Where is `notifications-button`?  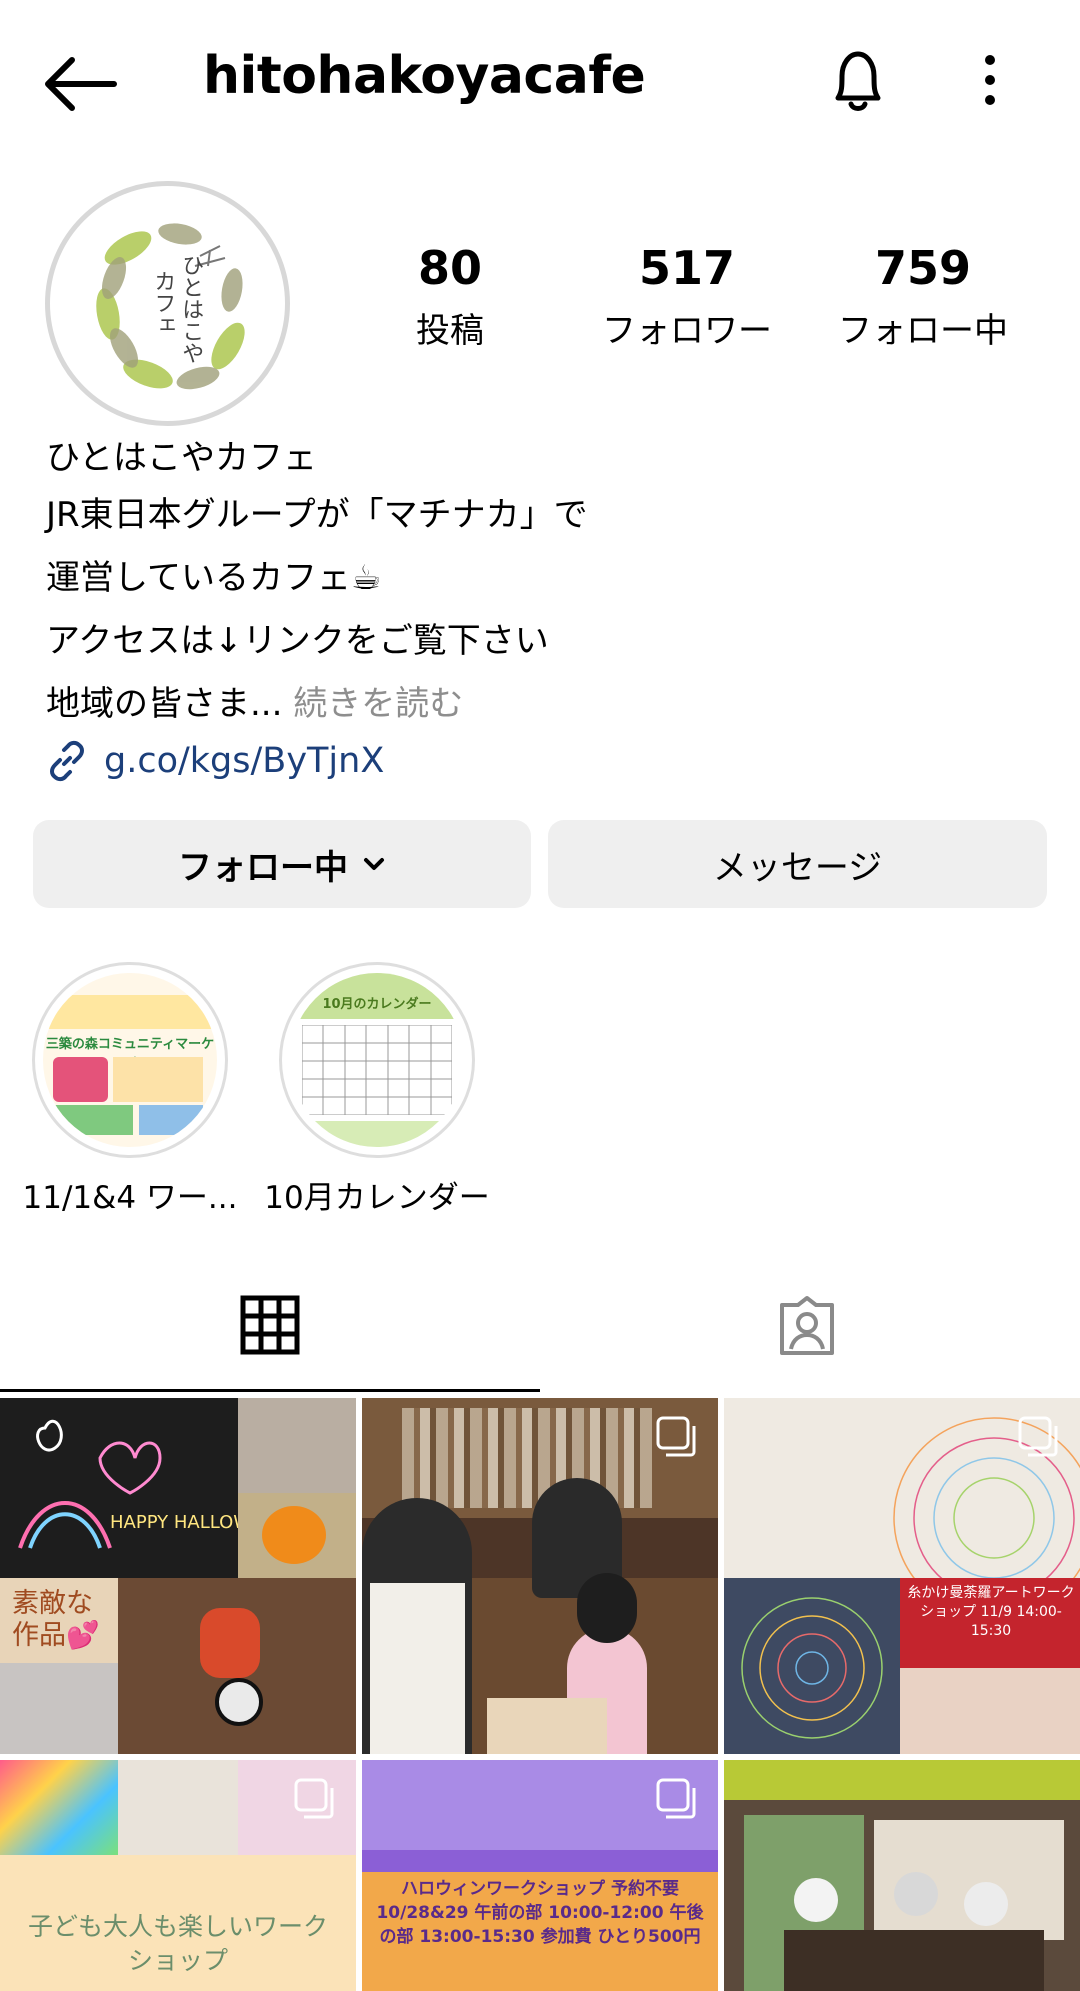
notifications-button is located at coordinates (858, 80).